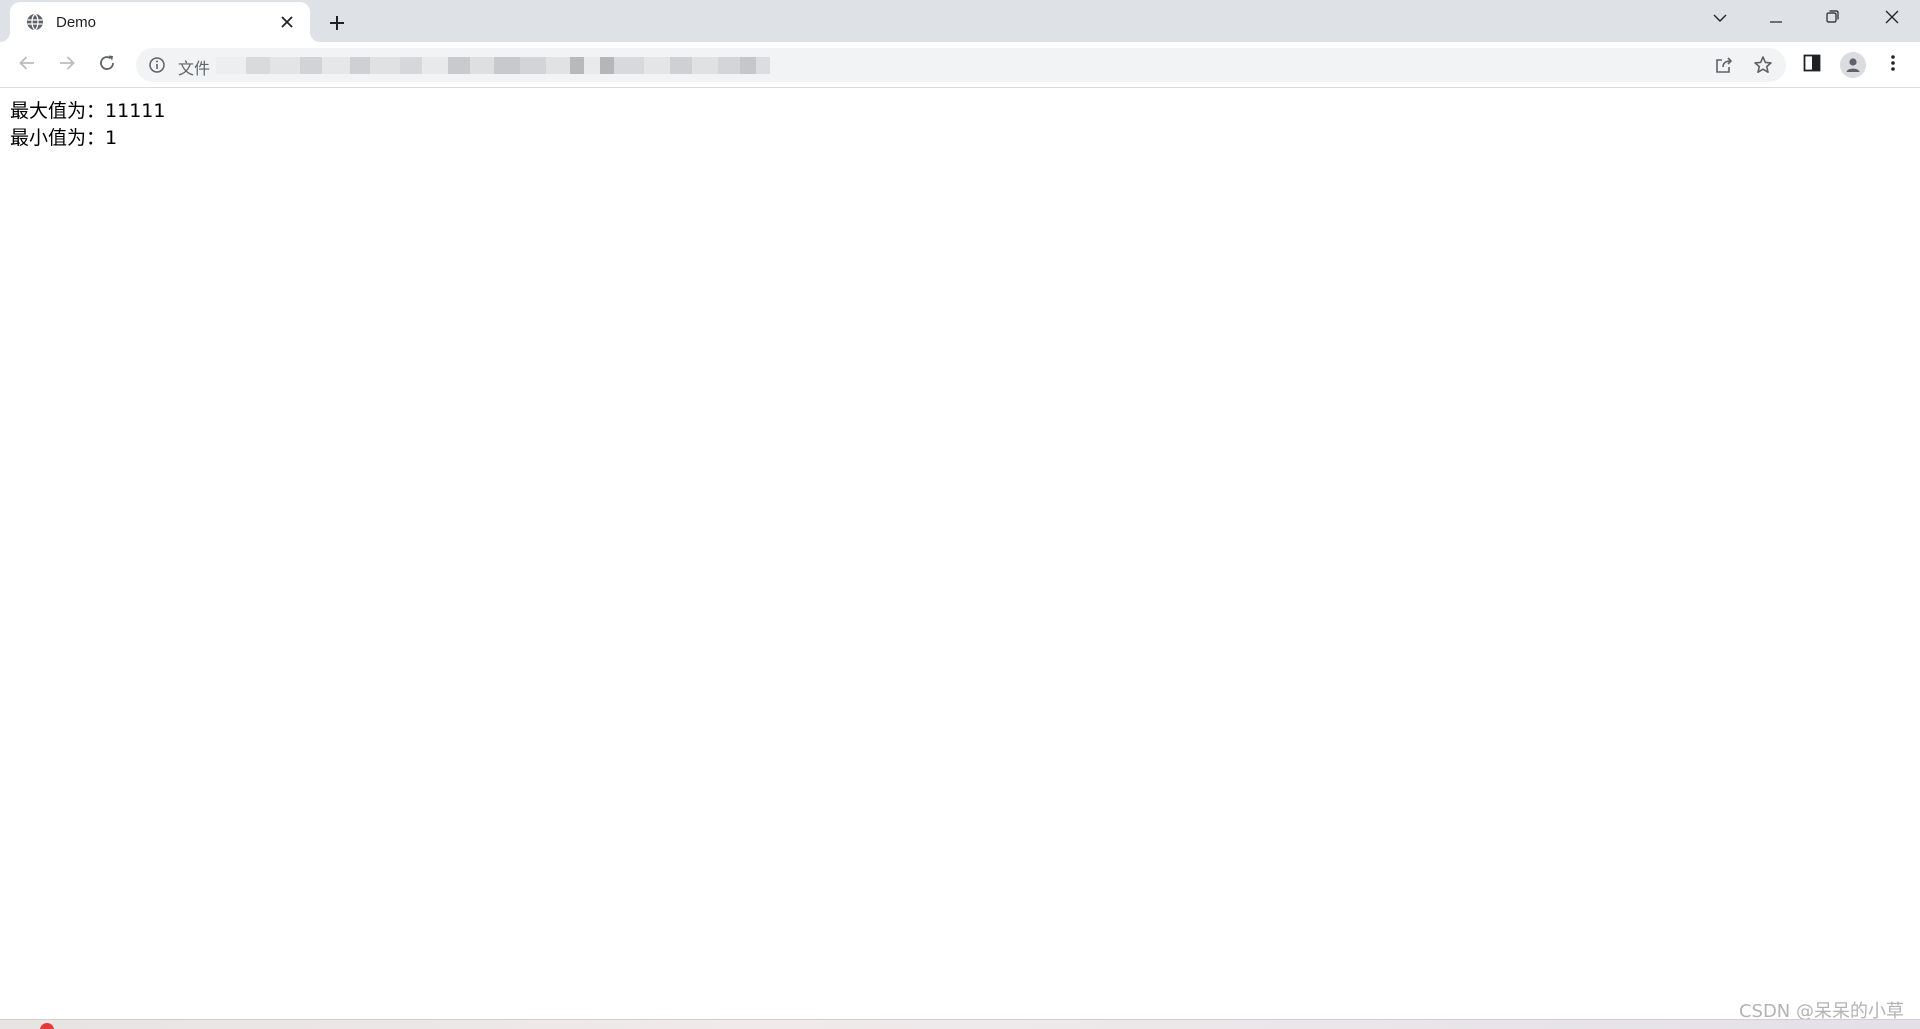  I want to click on arrow-right-icon, so click(67, 65).